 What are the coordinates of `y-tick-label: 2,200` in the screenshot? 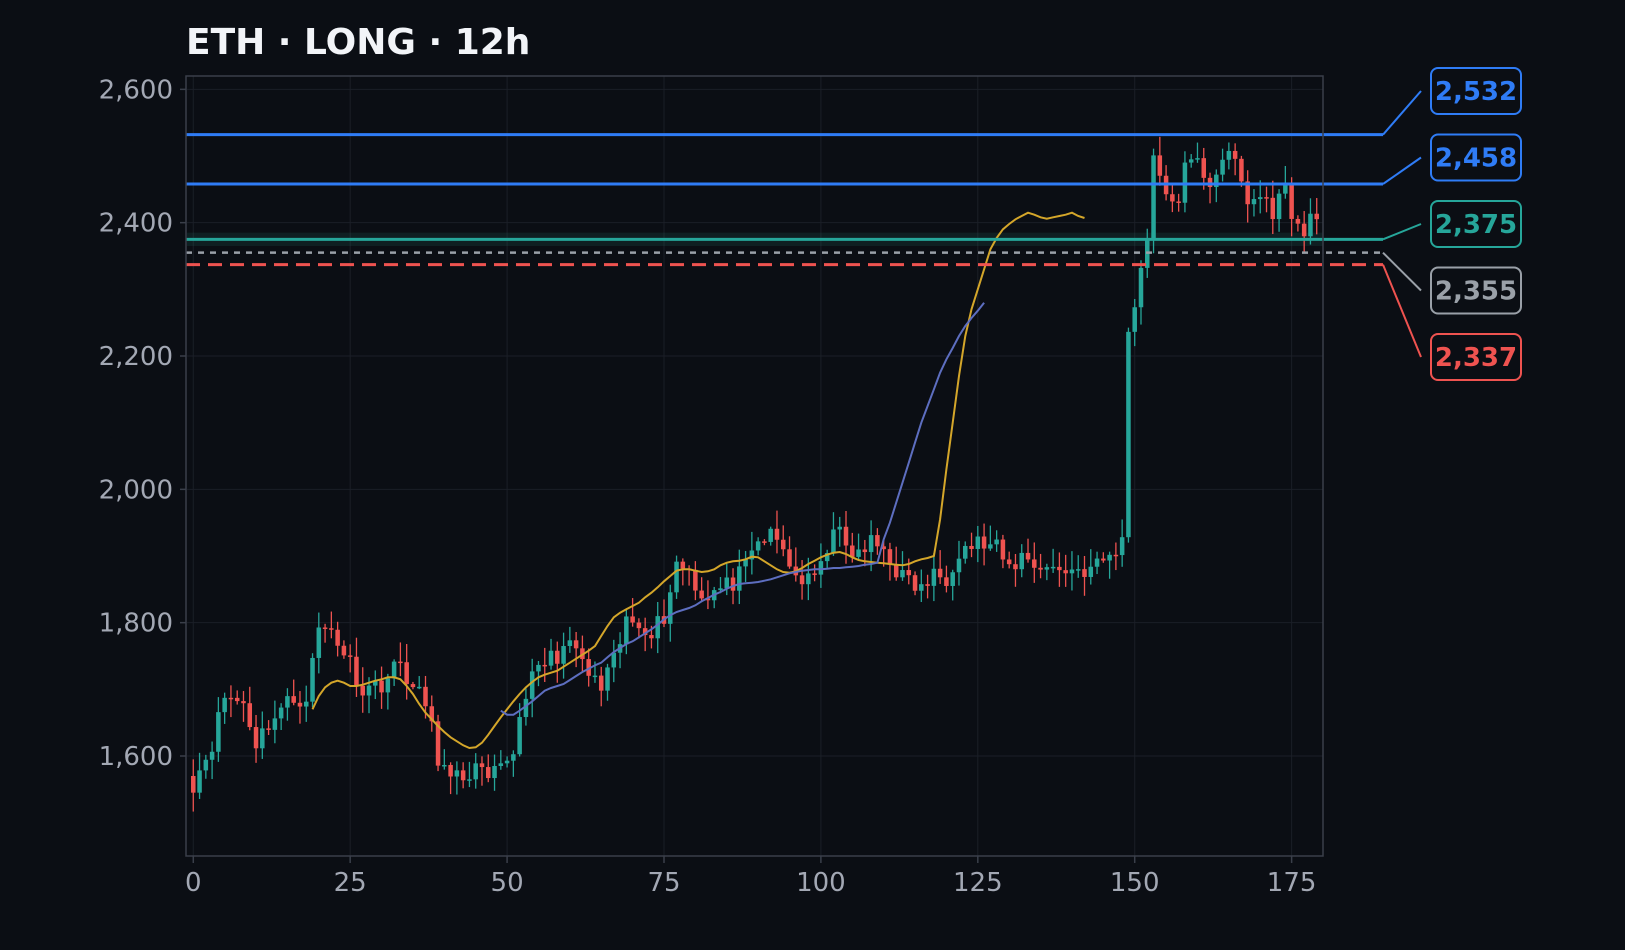 It's located at (136, 357).